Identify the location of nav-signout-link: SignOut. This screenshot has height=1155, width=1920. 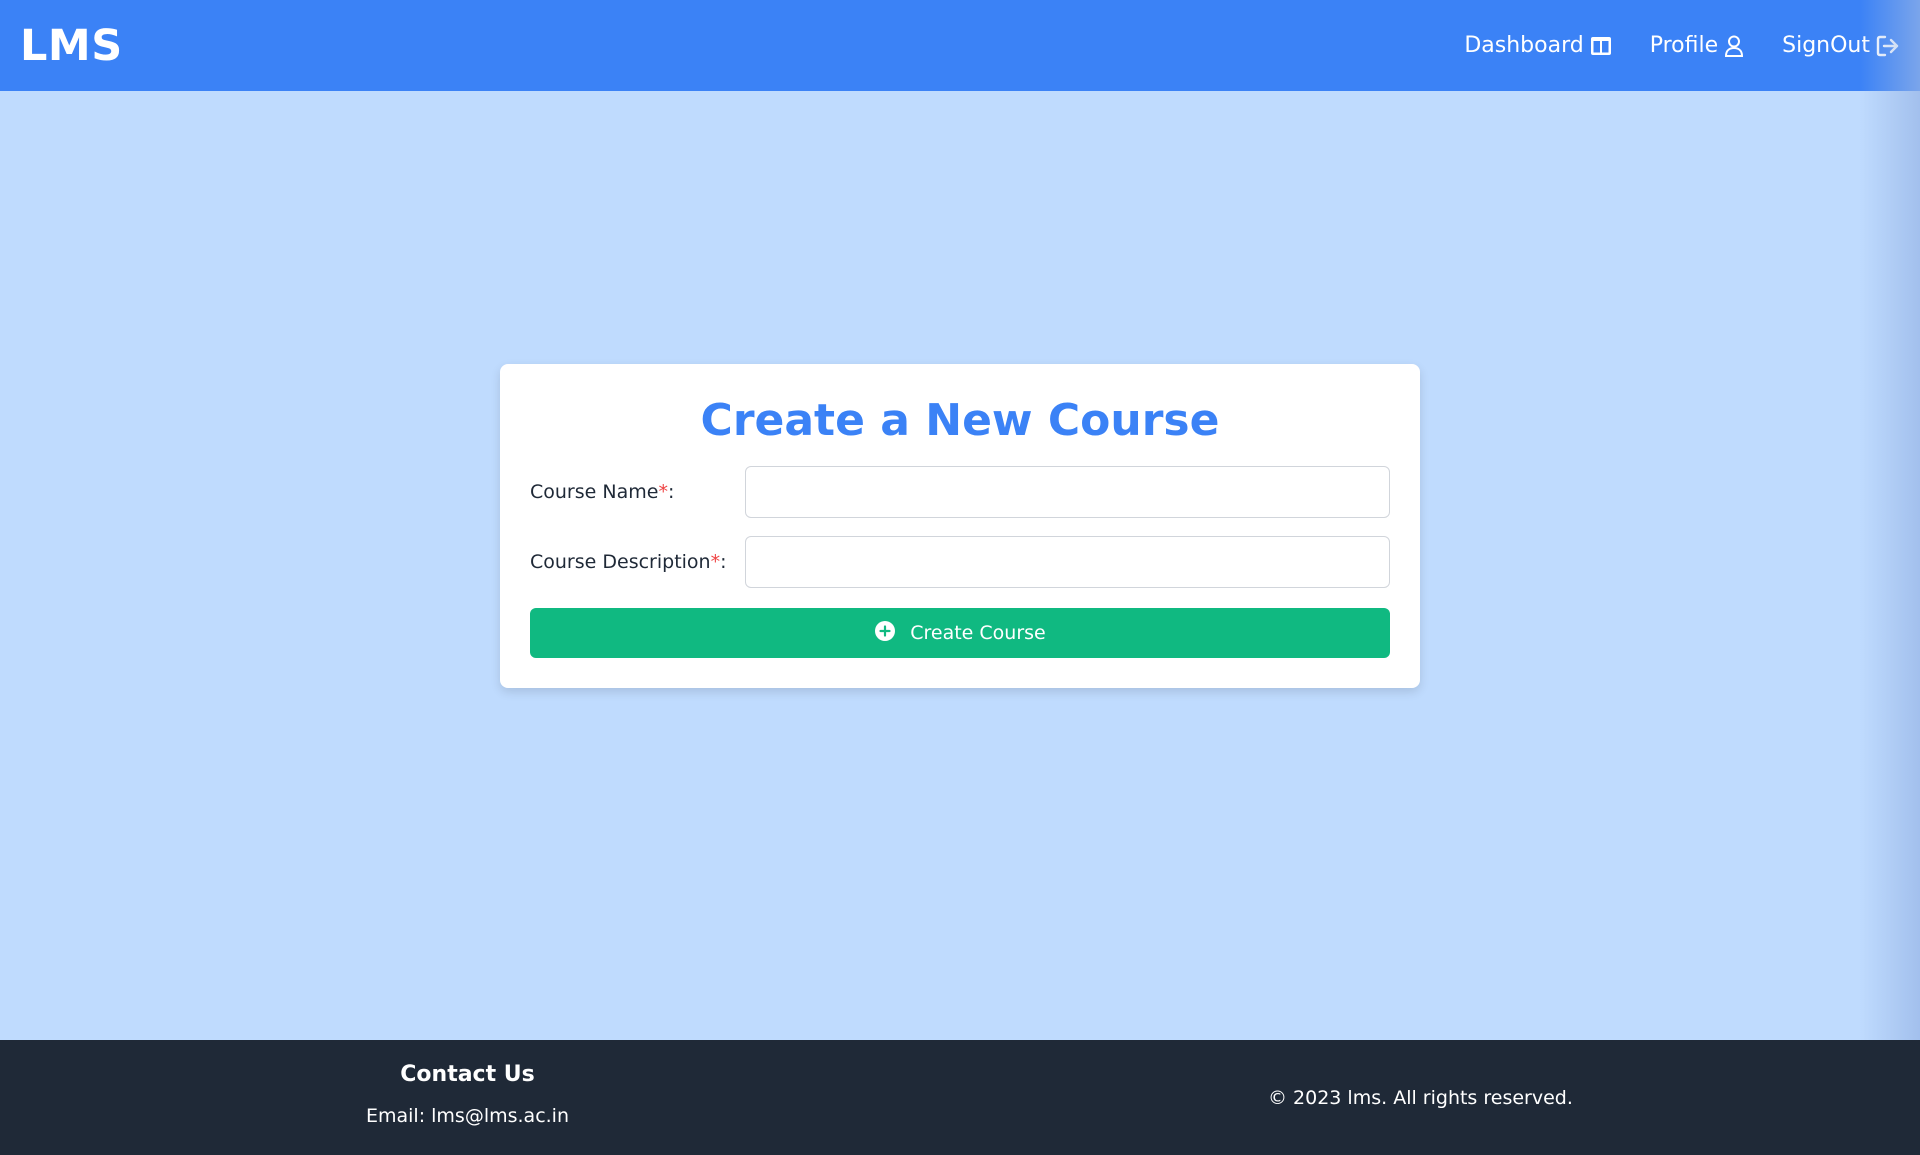
(1841, 45).